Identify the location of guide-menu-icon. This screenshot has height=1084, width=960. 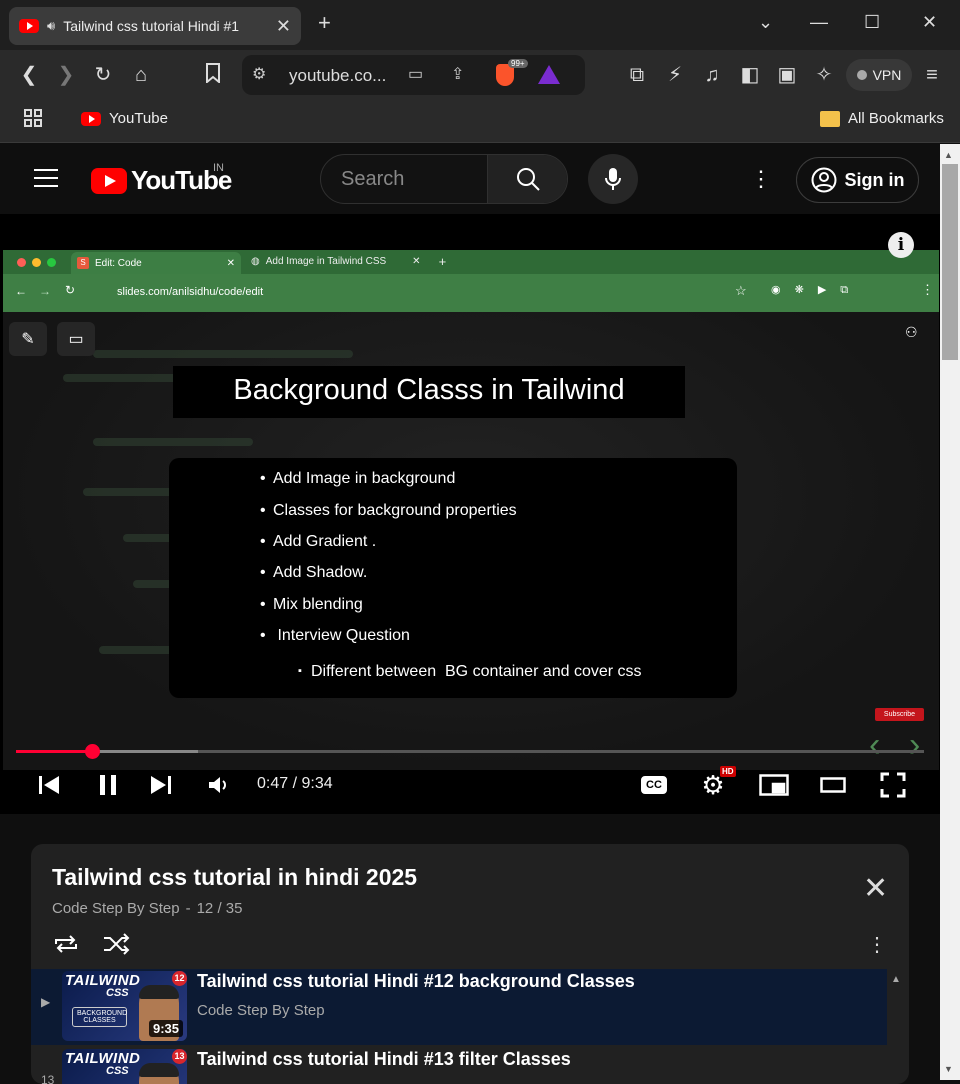
(46, 178).